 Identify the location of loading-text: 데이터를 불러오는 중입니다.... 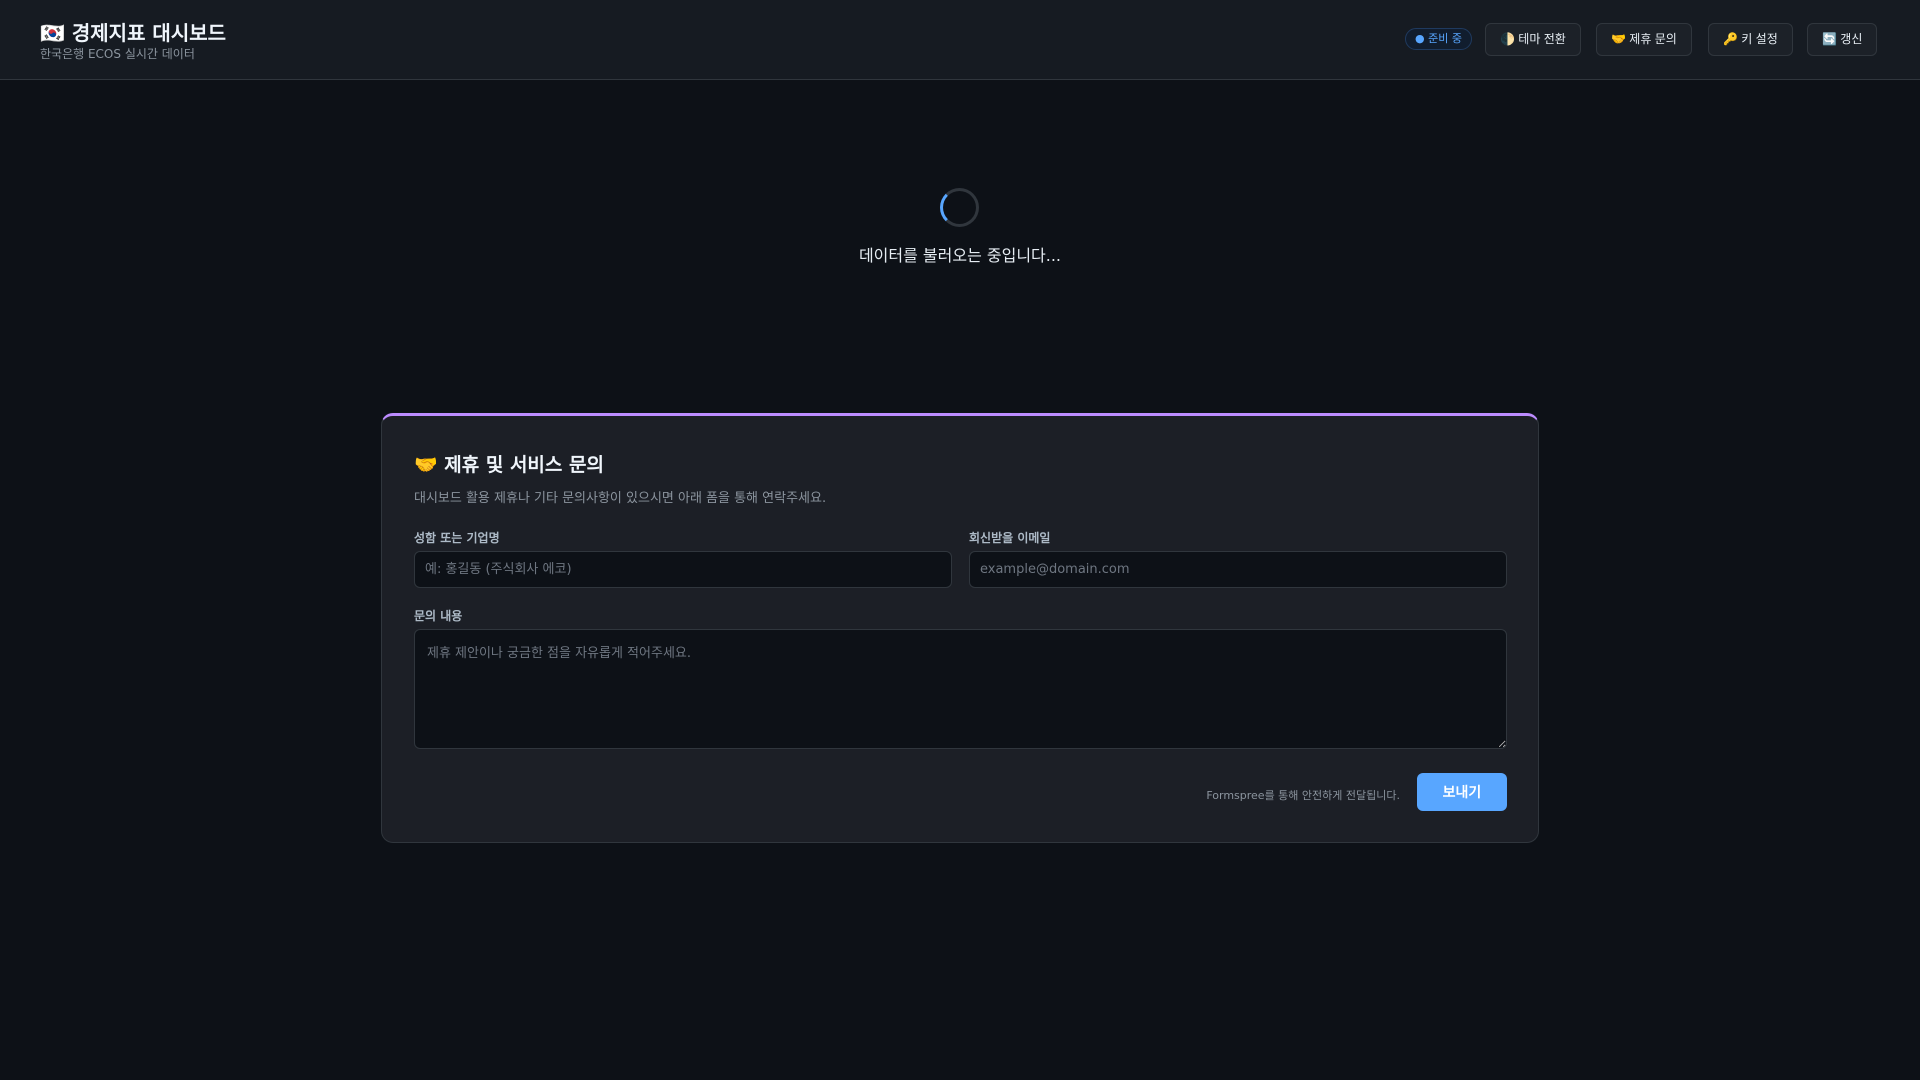
(960, 255).